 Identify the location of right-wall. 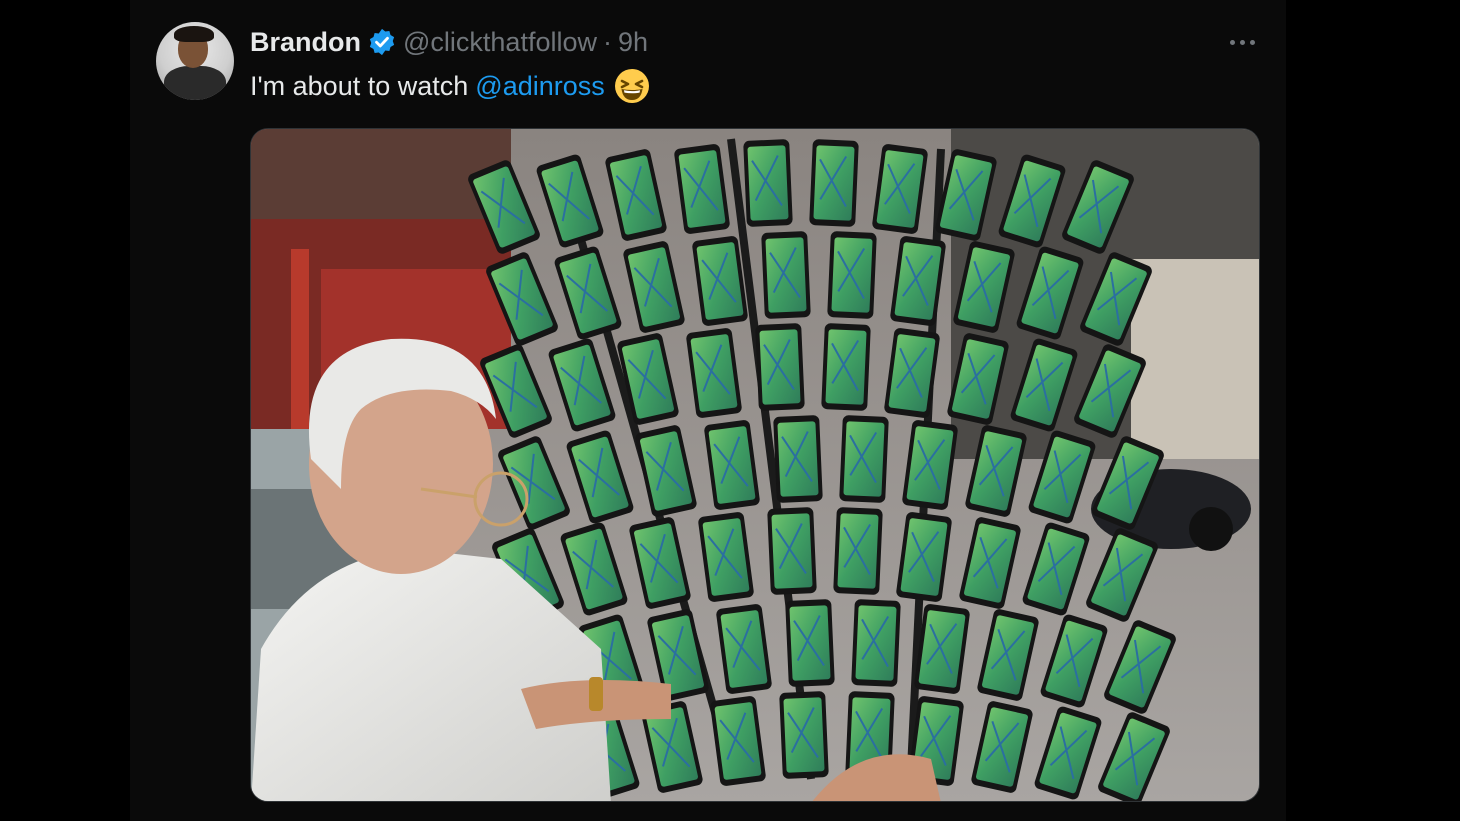
(1195, 359).